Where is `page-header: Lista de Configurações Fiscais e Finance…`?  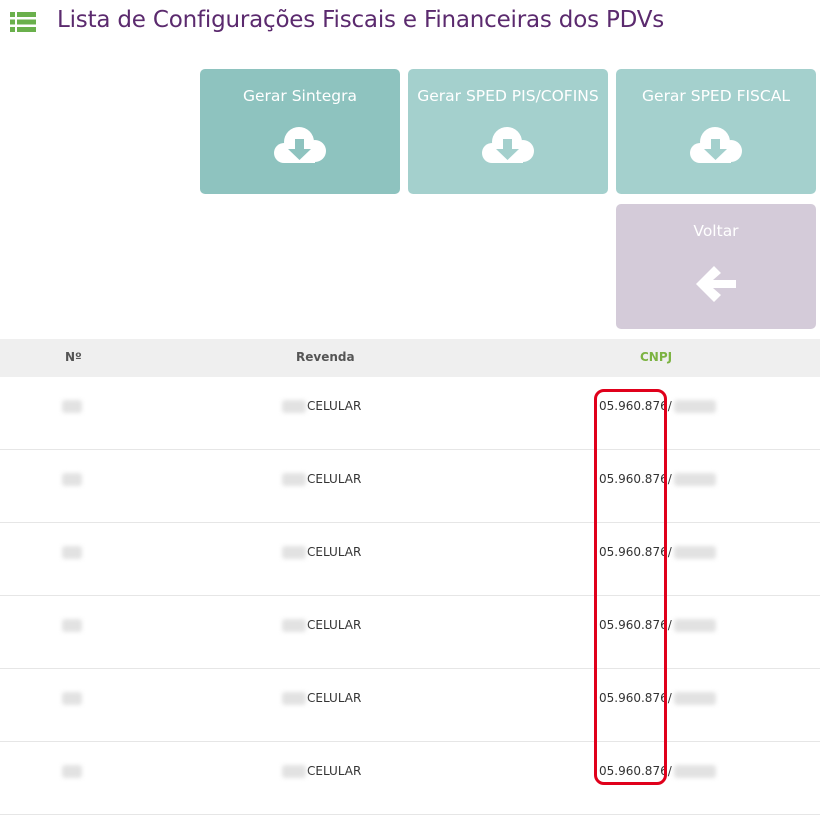
page-header: Lista de Configurações Fiscais e Finance… is located at coordinates (410, 25).